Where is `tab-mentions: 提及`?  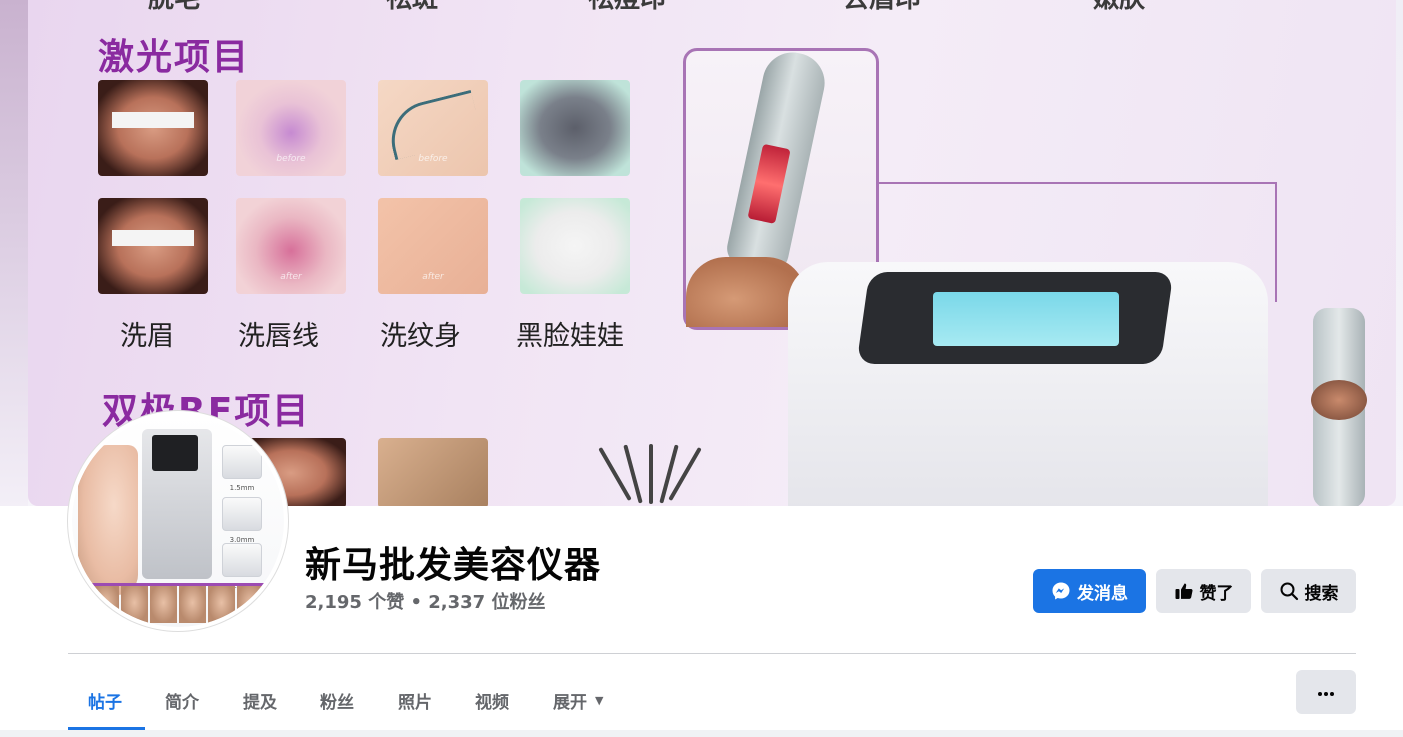
tab-mentions: 提及 is located at coordinates (260, 700).